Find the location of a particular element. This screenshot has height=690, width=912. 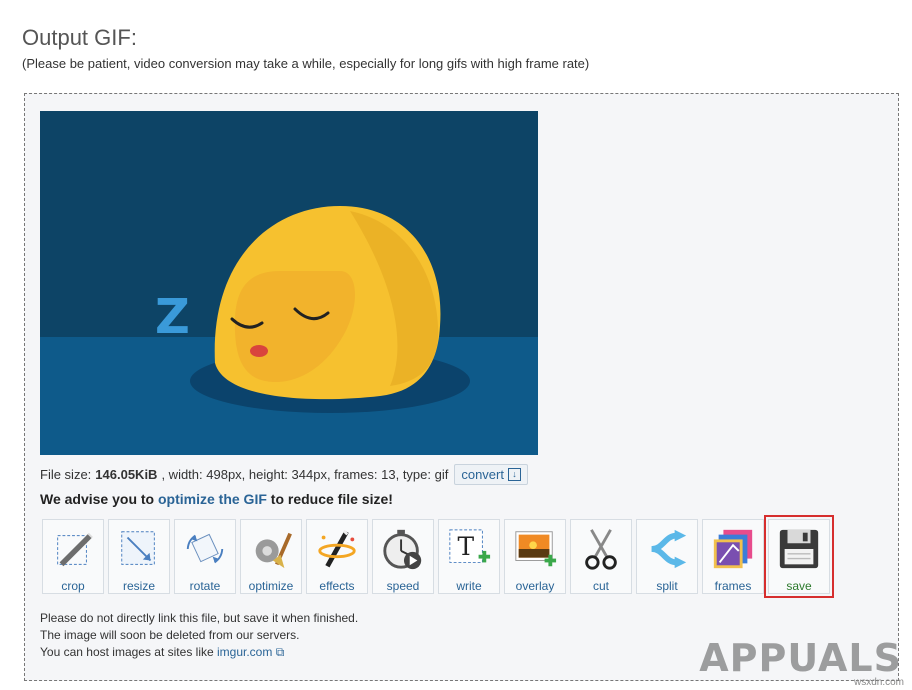

frames-icon is located at coordinates (733, 549).